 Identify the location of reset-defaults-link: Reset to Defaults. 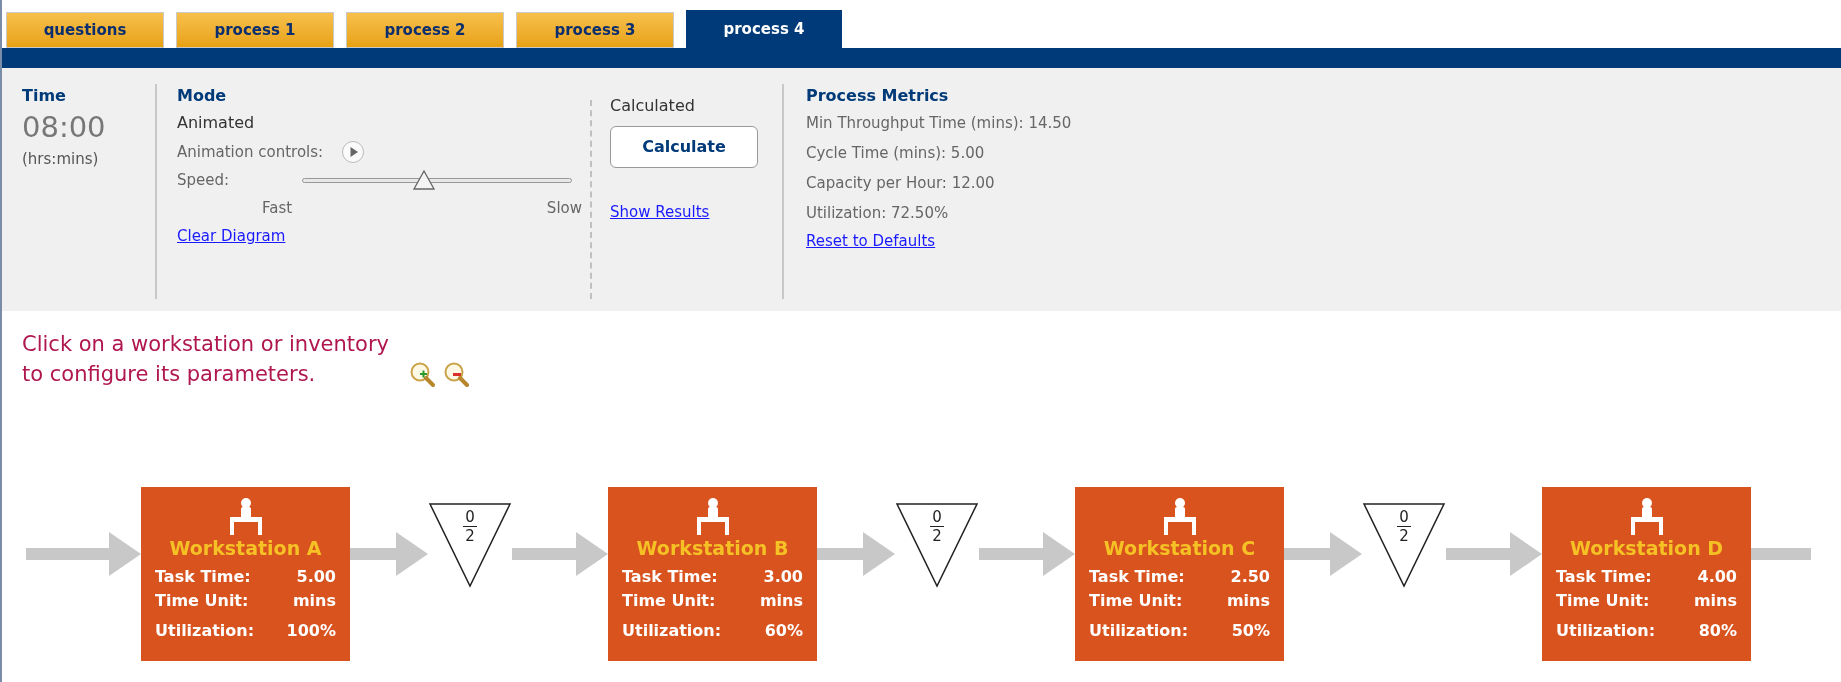
(871, 241).